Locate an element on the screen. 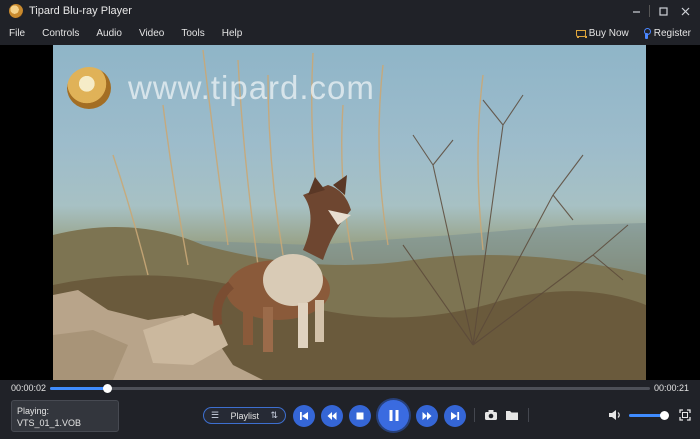  window-controls is located at coordinates (660, 11).